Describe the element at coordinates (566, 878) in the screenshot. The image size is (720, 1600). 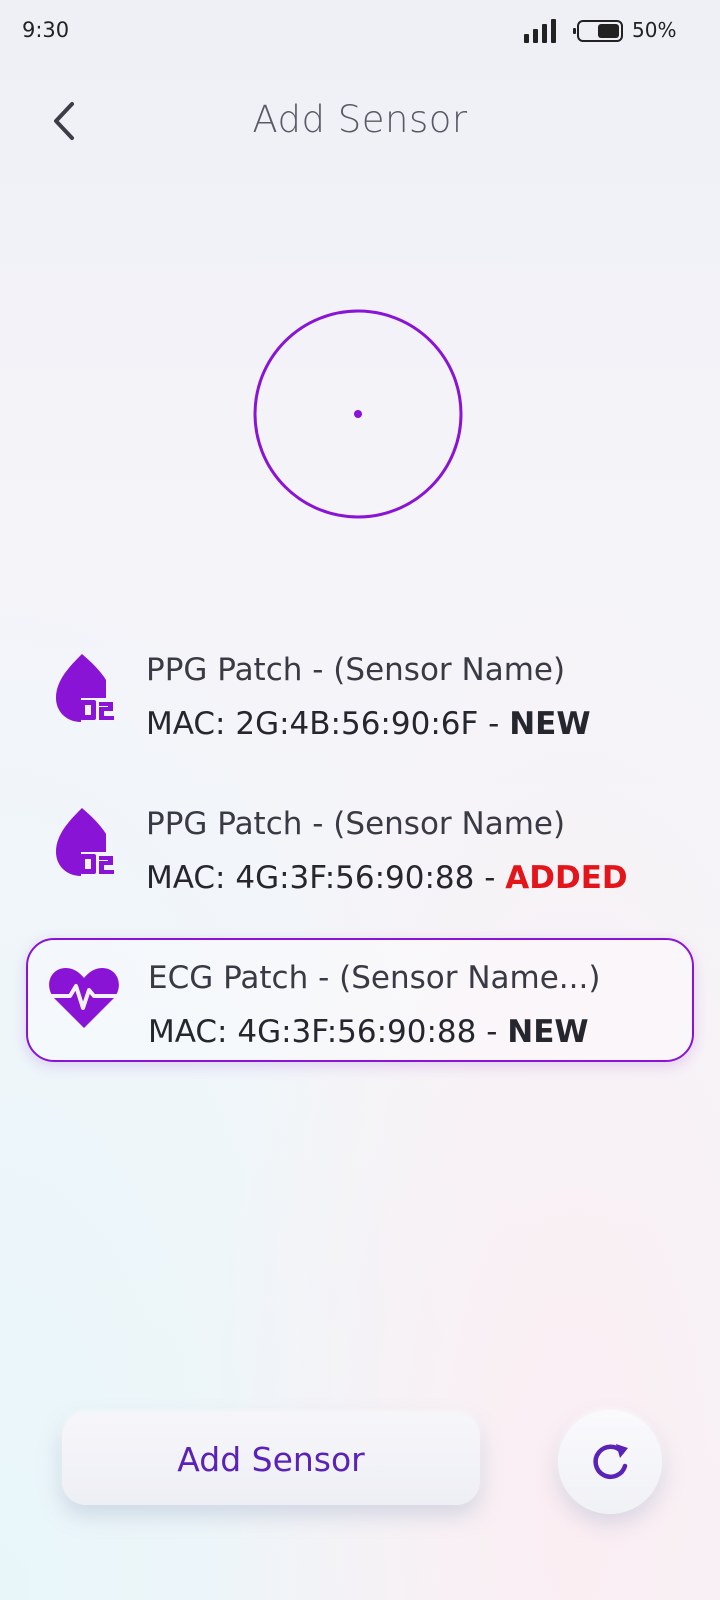
I see `status-badge: ADDED` at that location.